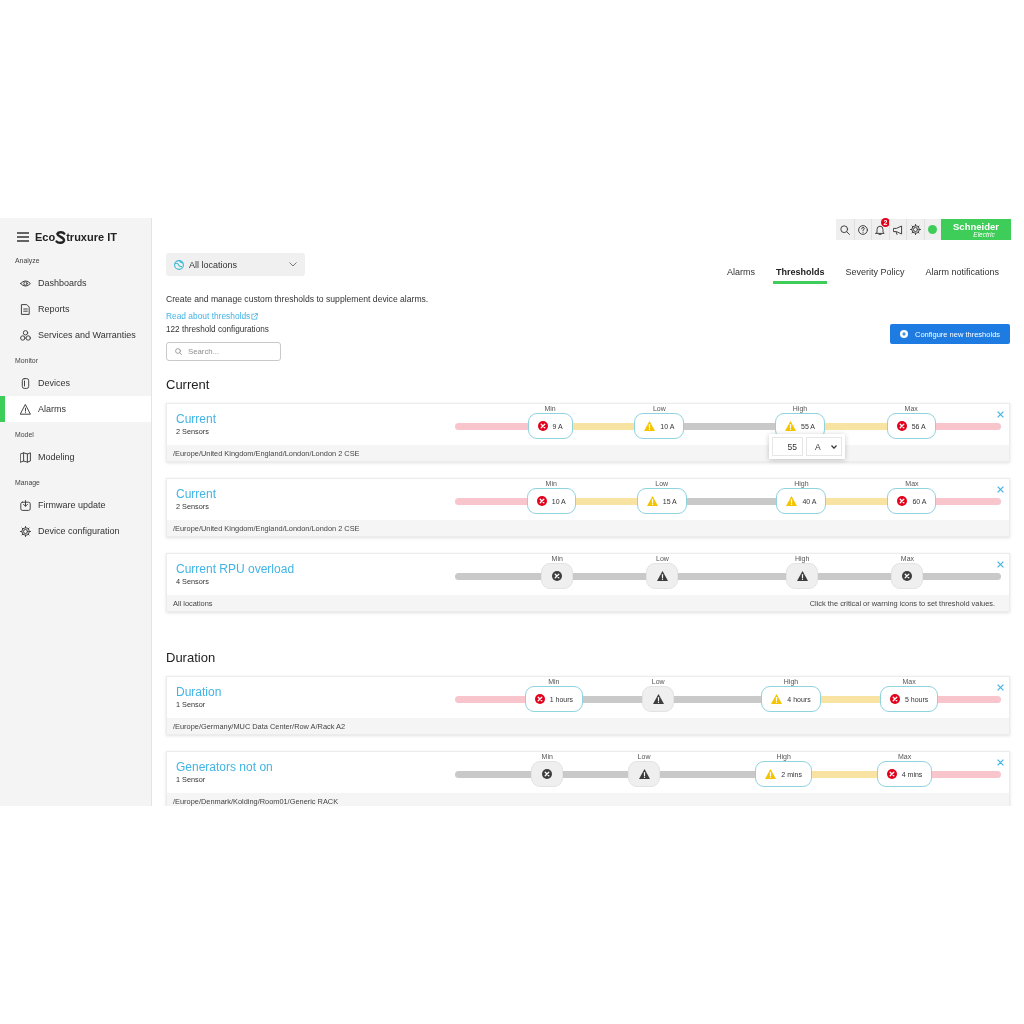 The image size is (1024, 1024). Describe the element at coordinates (897, 229) in the screenshot. I see `megaphone-icon` at that location.